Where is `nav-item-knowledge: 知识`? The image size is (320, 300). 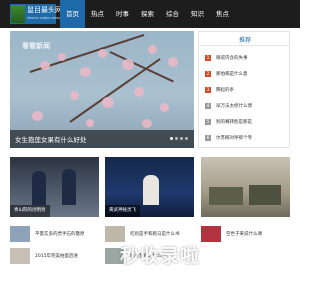 nav-item-knowledge: 知识 is located at coordinates (197, 14).